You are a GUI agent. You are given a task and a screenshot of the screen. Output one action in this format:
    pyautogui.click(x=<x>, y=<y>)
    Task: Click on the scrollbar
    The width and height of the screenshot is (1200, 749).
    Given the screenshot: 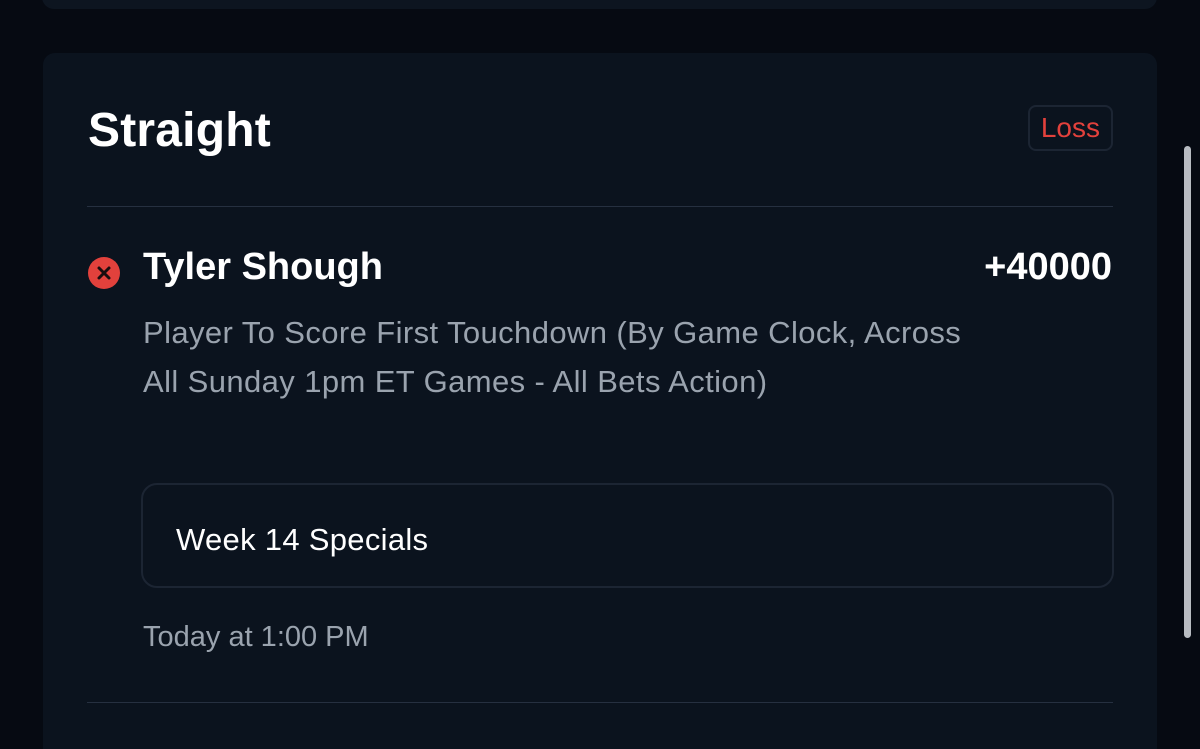 What is the action you would take?
    pyautogui.click(x=1187, y=392)
    